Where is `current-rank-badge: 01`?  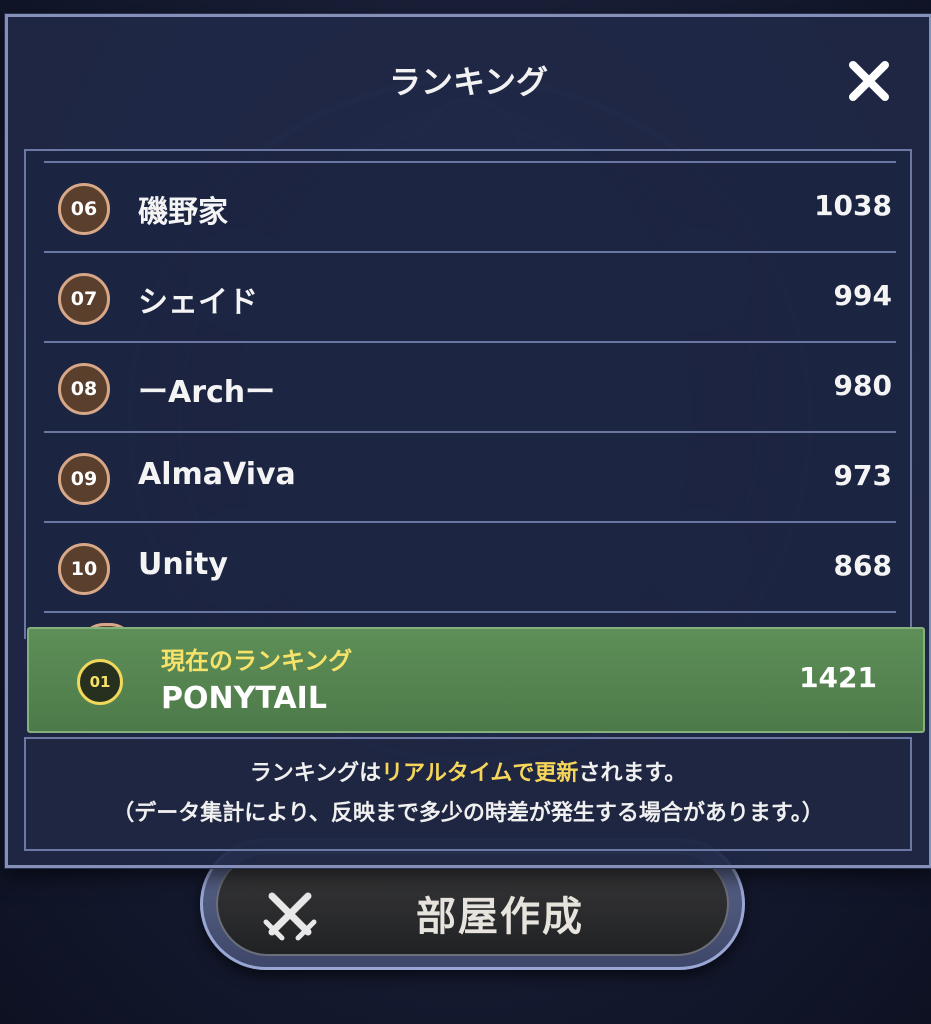
current-rank-badge: 01 is located at coordinates (100, 682).